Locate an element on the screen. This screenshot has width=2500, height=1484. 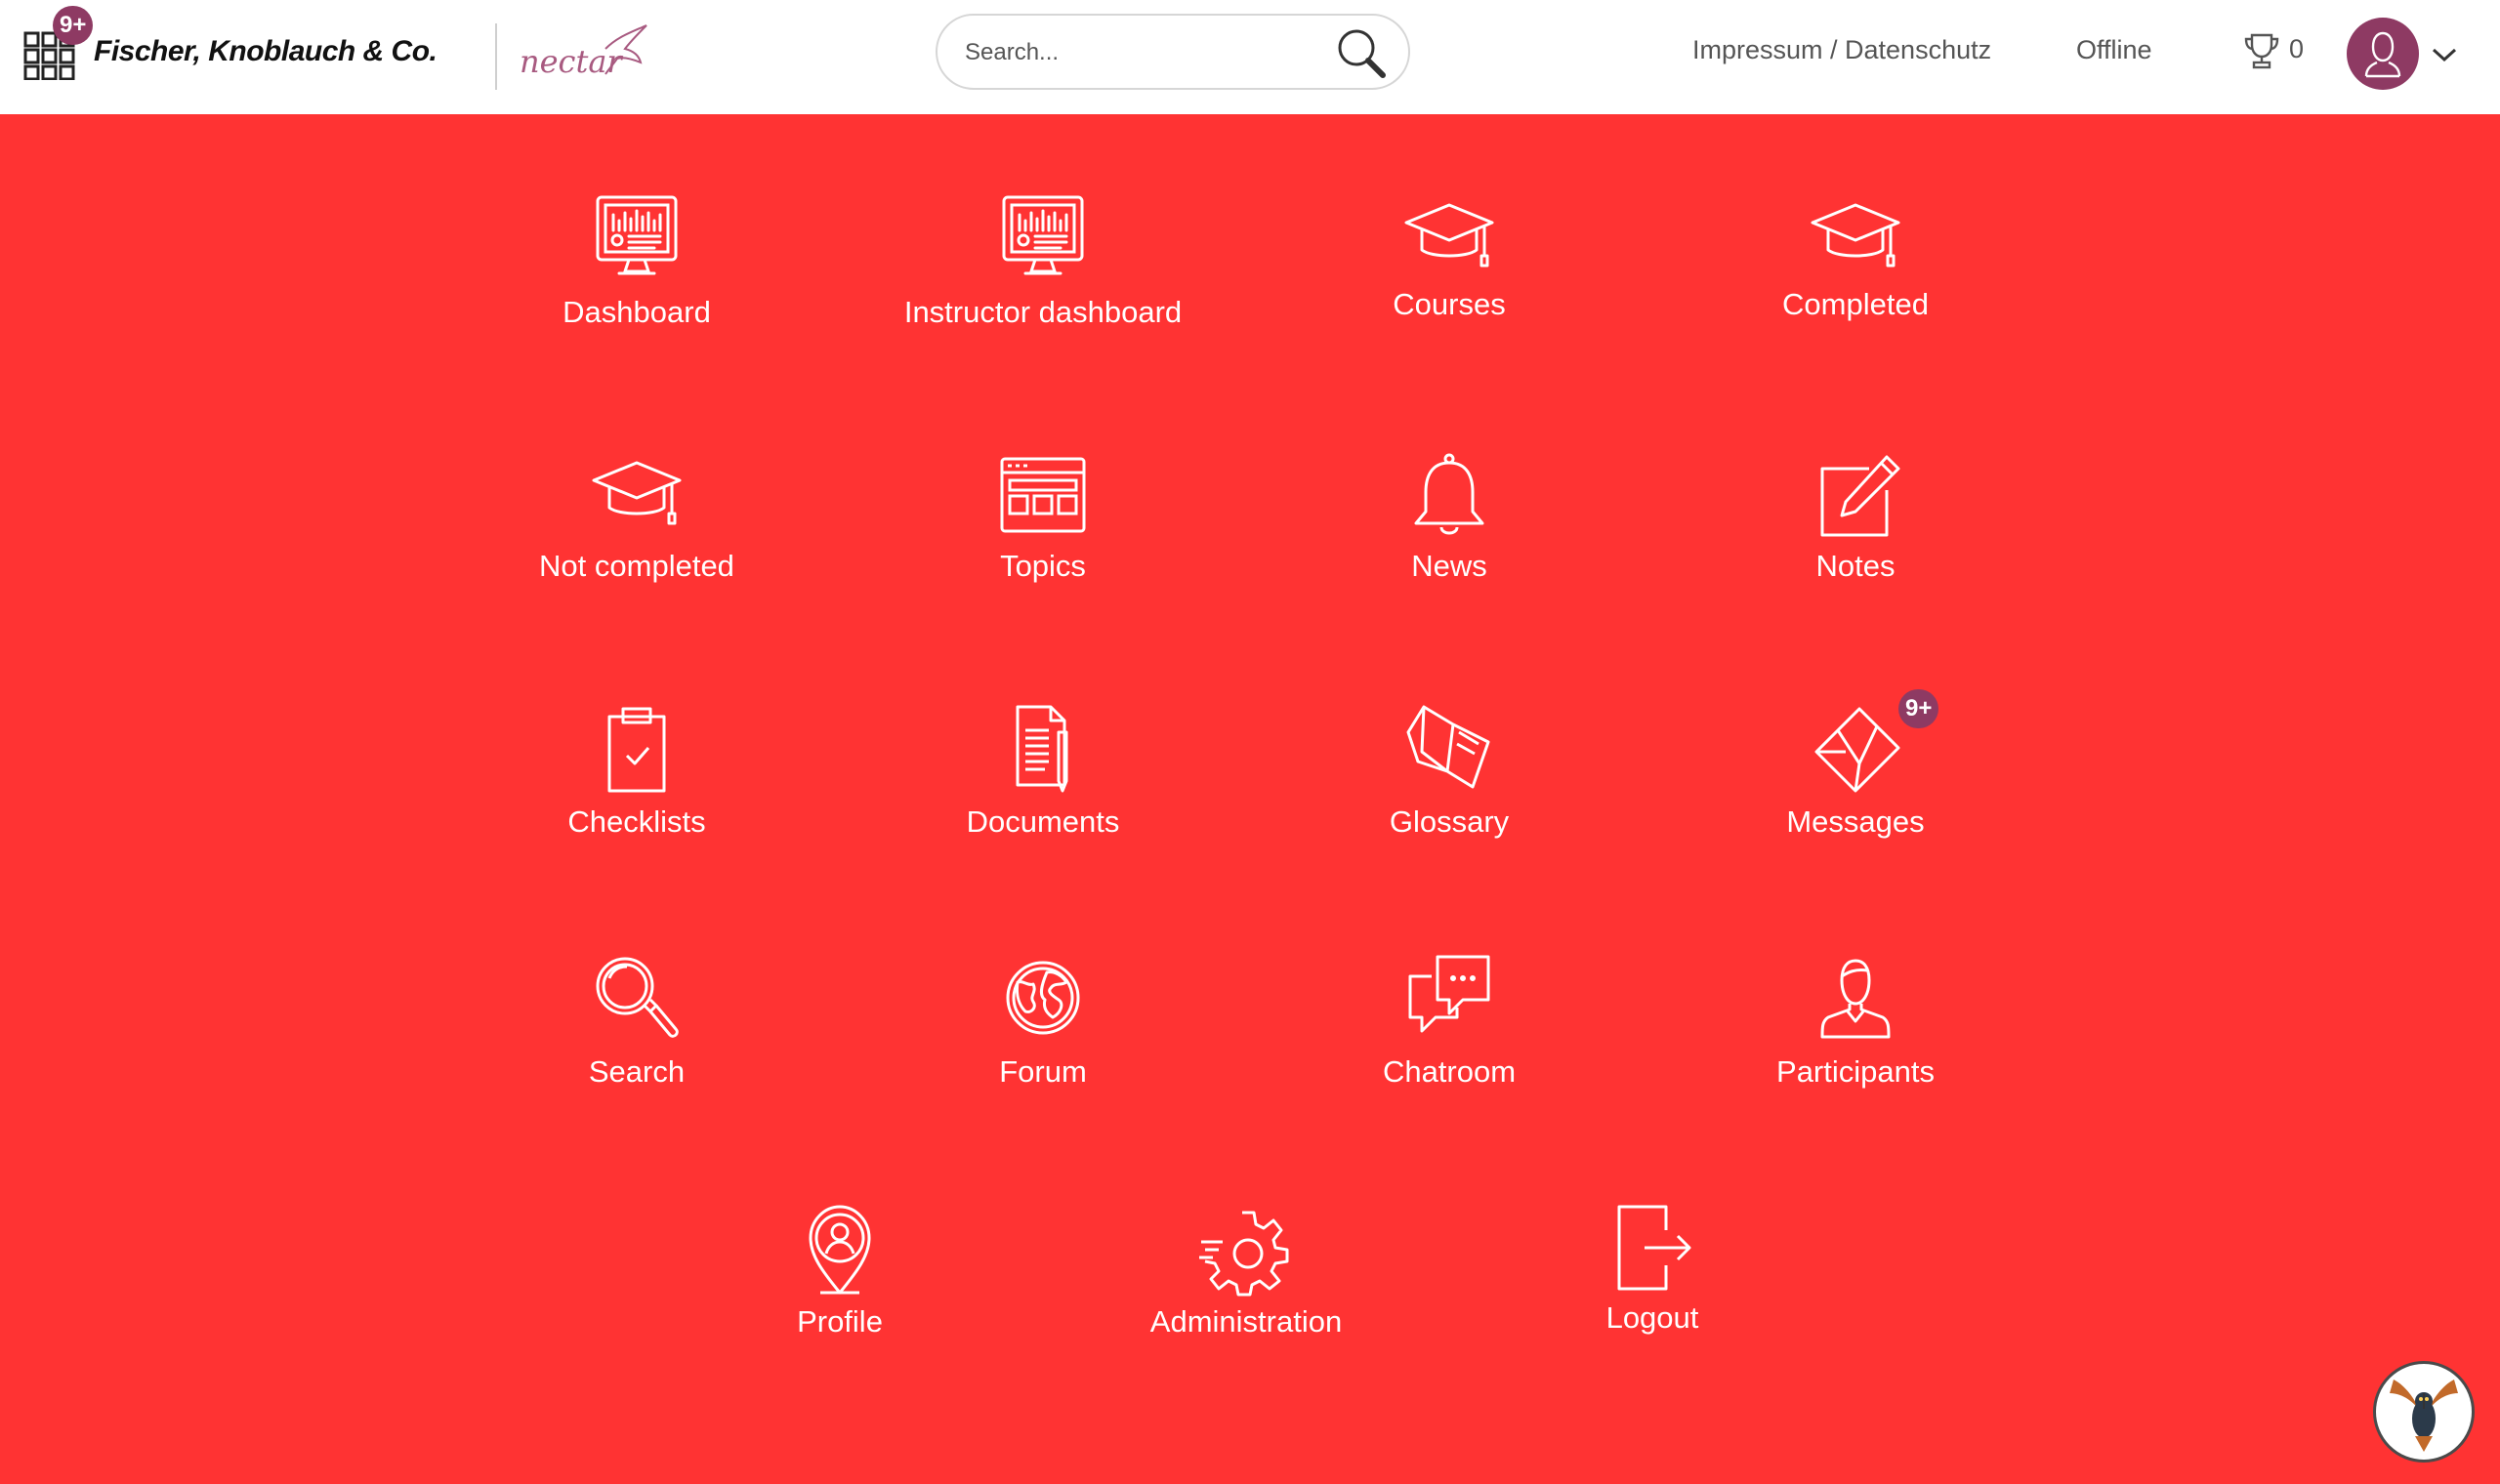
tile-dashboard: Dashboard is located at coordinates (637, 271).